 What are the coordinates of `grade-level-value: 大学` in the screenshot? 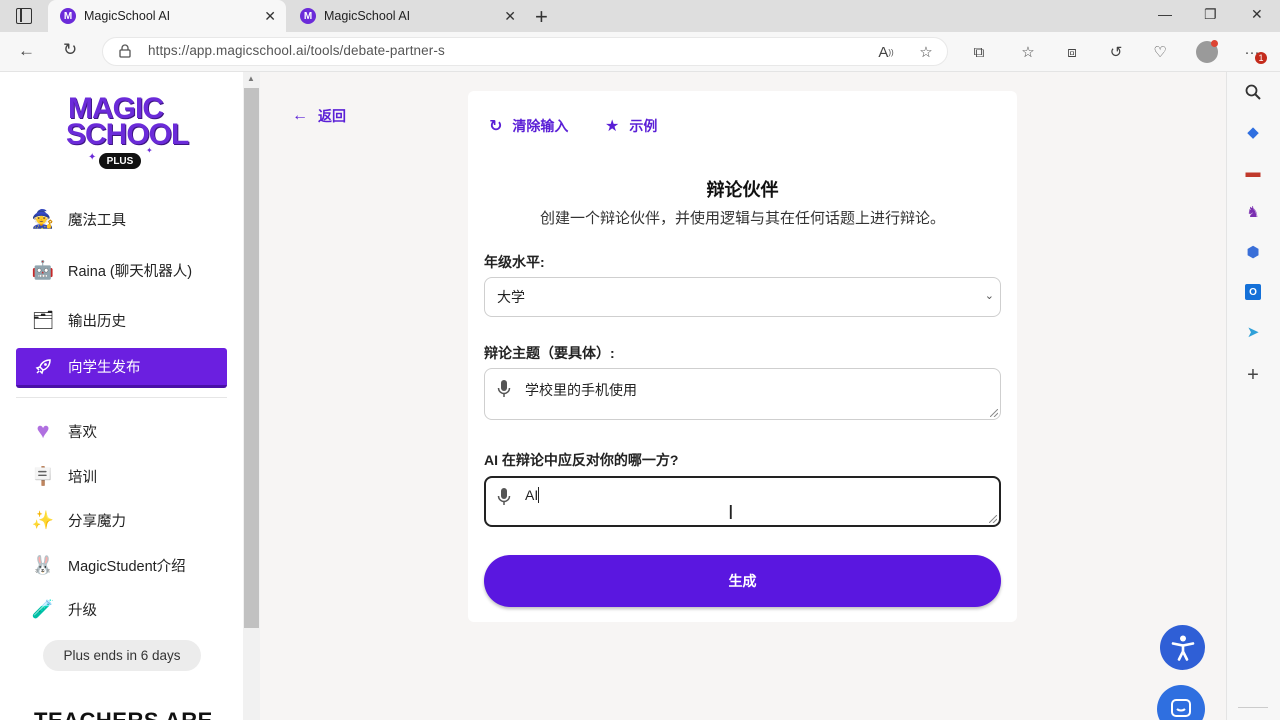 It's located at (511, 297).